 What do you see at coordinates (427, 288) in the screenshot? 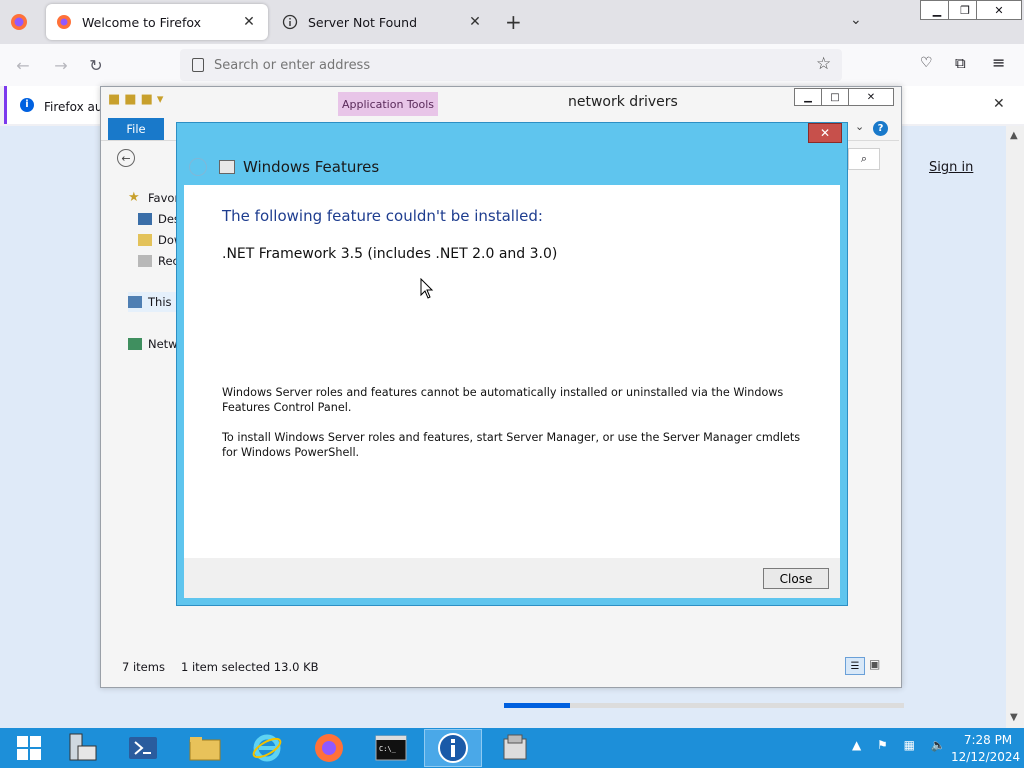
I see `mouse-cursor-icon` at bounding box center [427, 288].